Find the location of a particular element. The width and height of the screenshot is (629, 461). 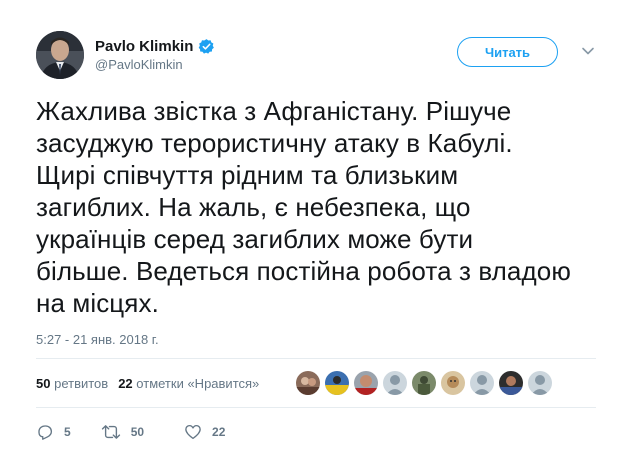

tweet-text-line: українців серед загиблих може бути is located at coordinates (255, 239).